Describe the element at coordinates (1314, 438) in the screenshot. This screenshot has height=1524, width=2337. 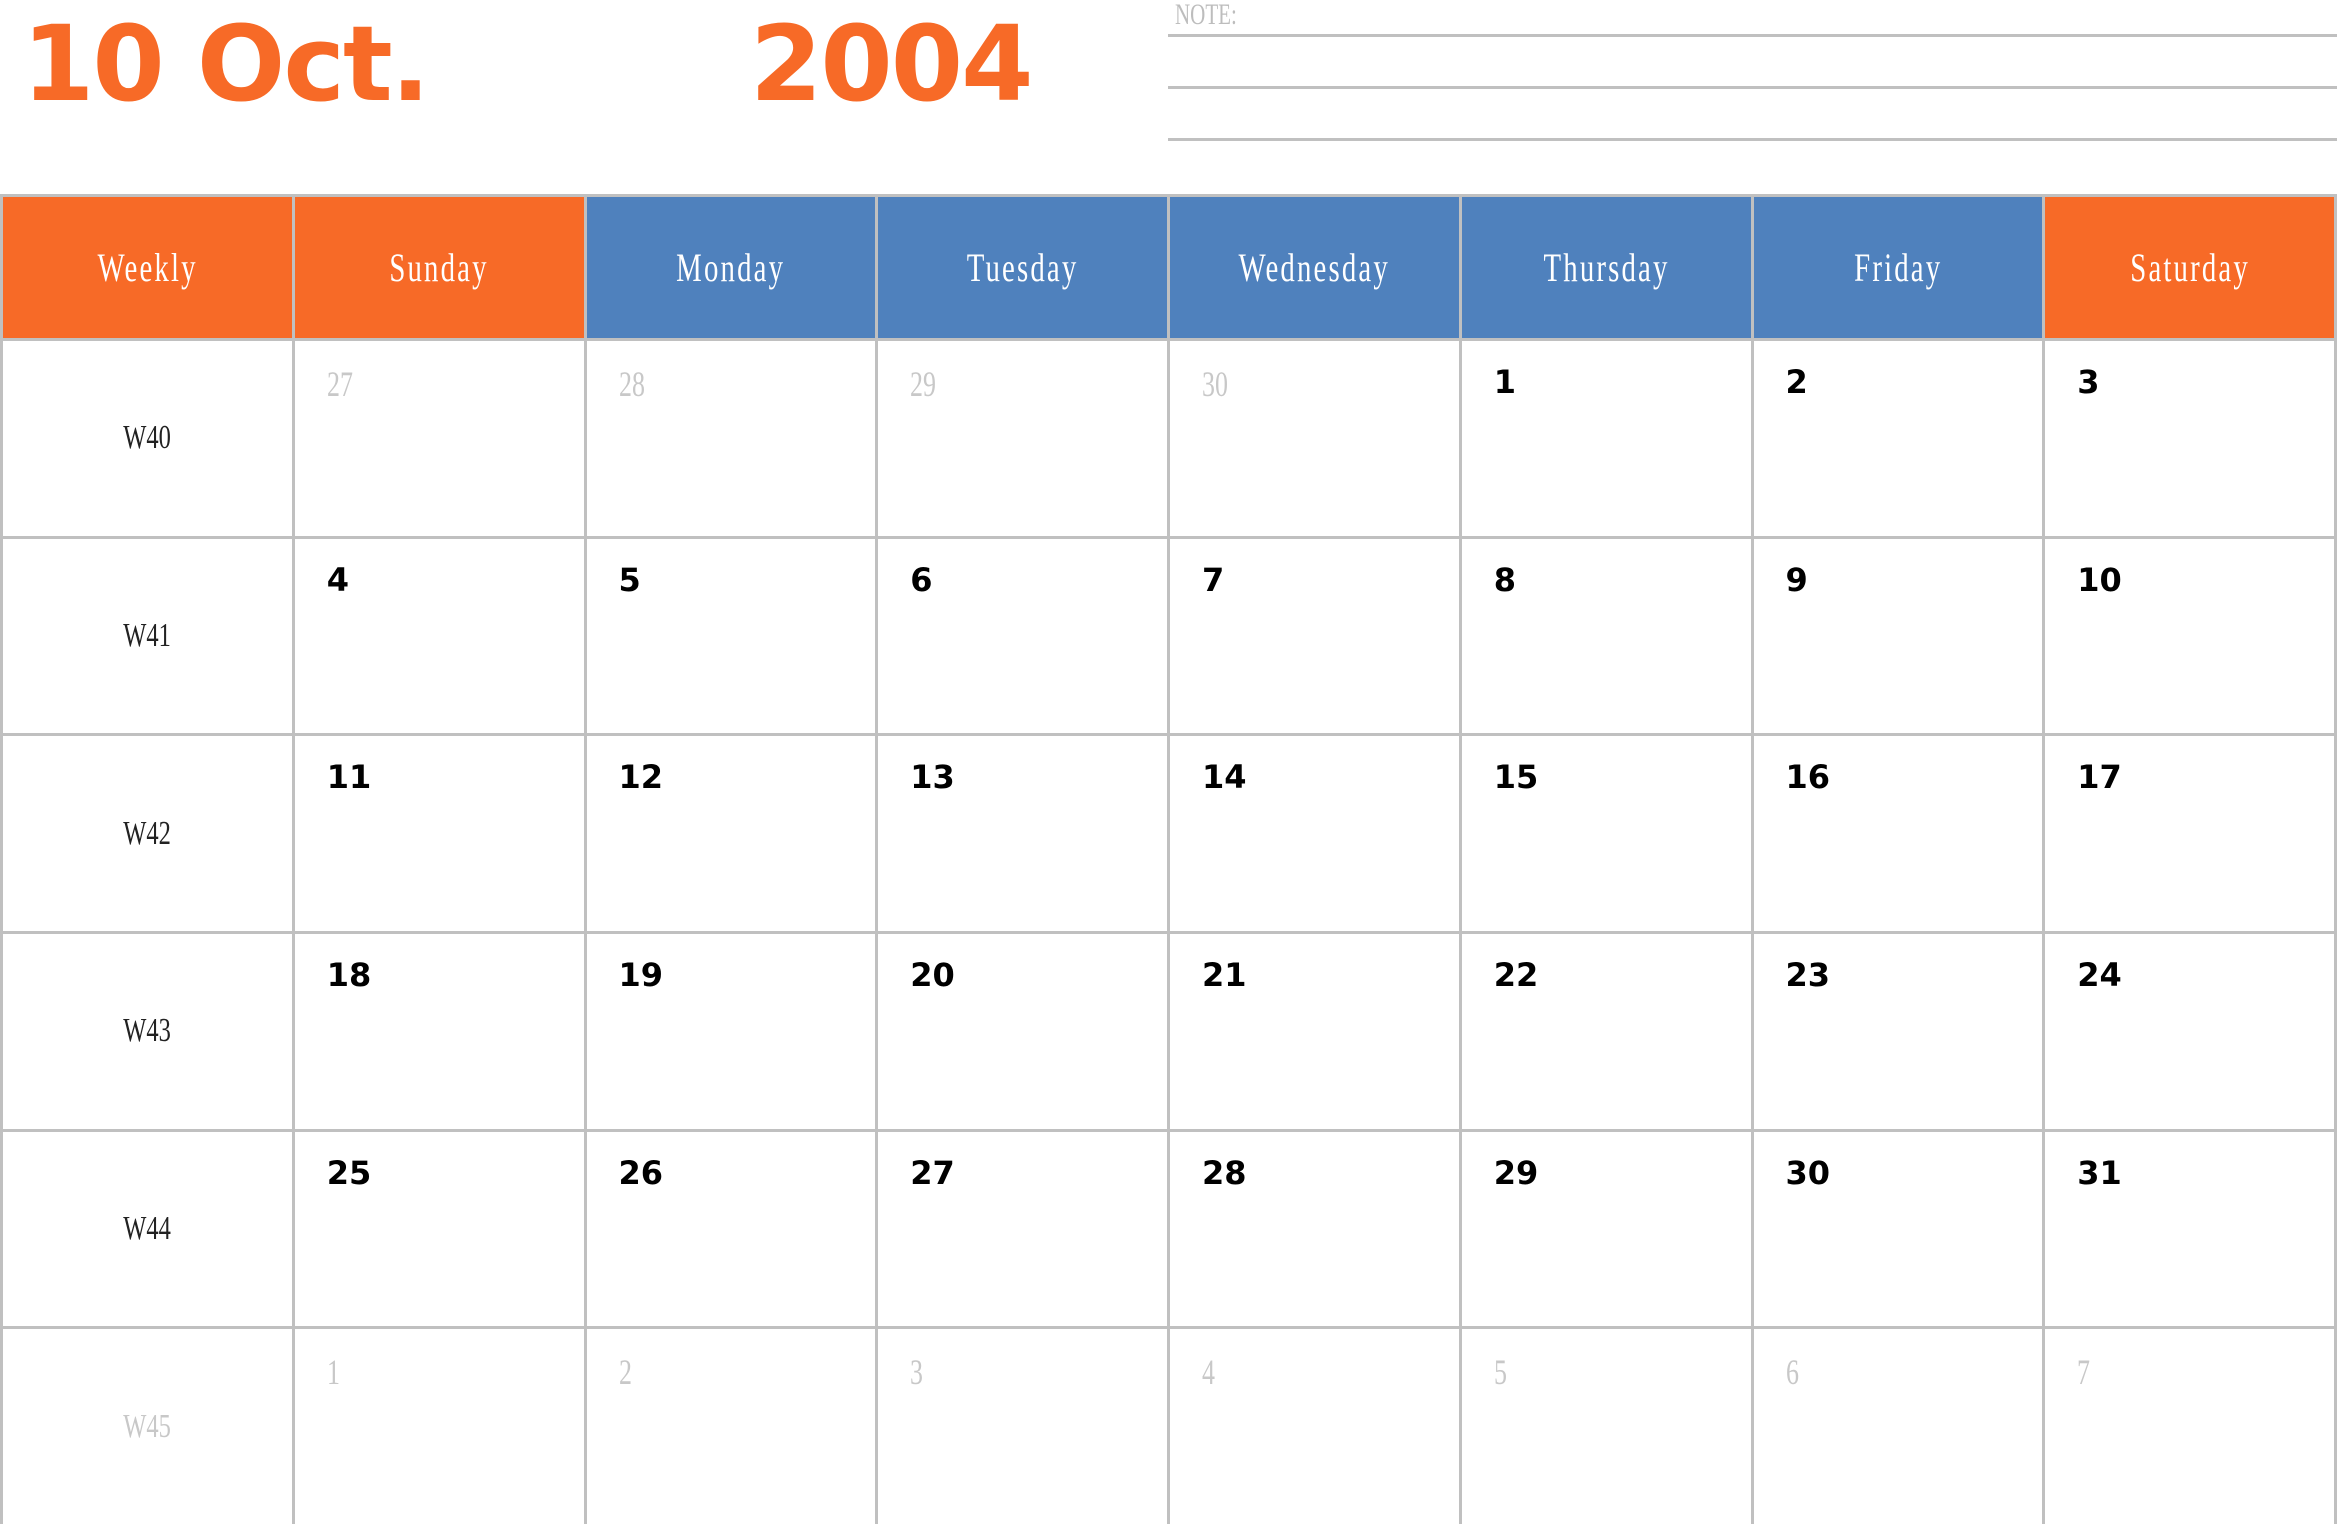
I see `day-cell-other-month: 30` at that location.